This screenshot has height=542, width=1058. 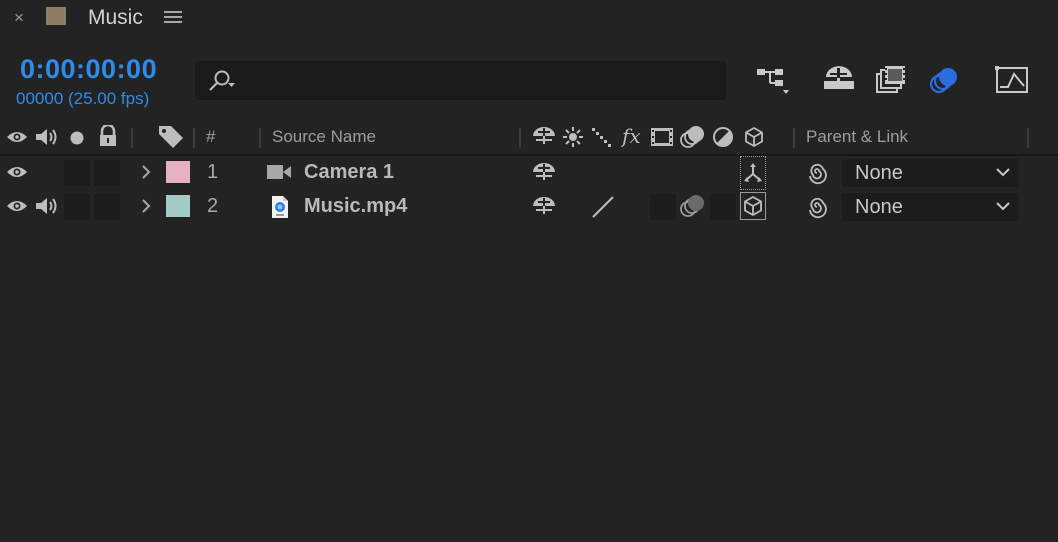 What do you see at coordinates (573, 137) in the screenshot?
I see `collapse-transformations-icon` at bounding box center [573, 137].